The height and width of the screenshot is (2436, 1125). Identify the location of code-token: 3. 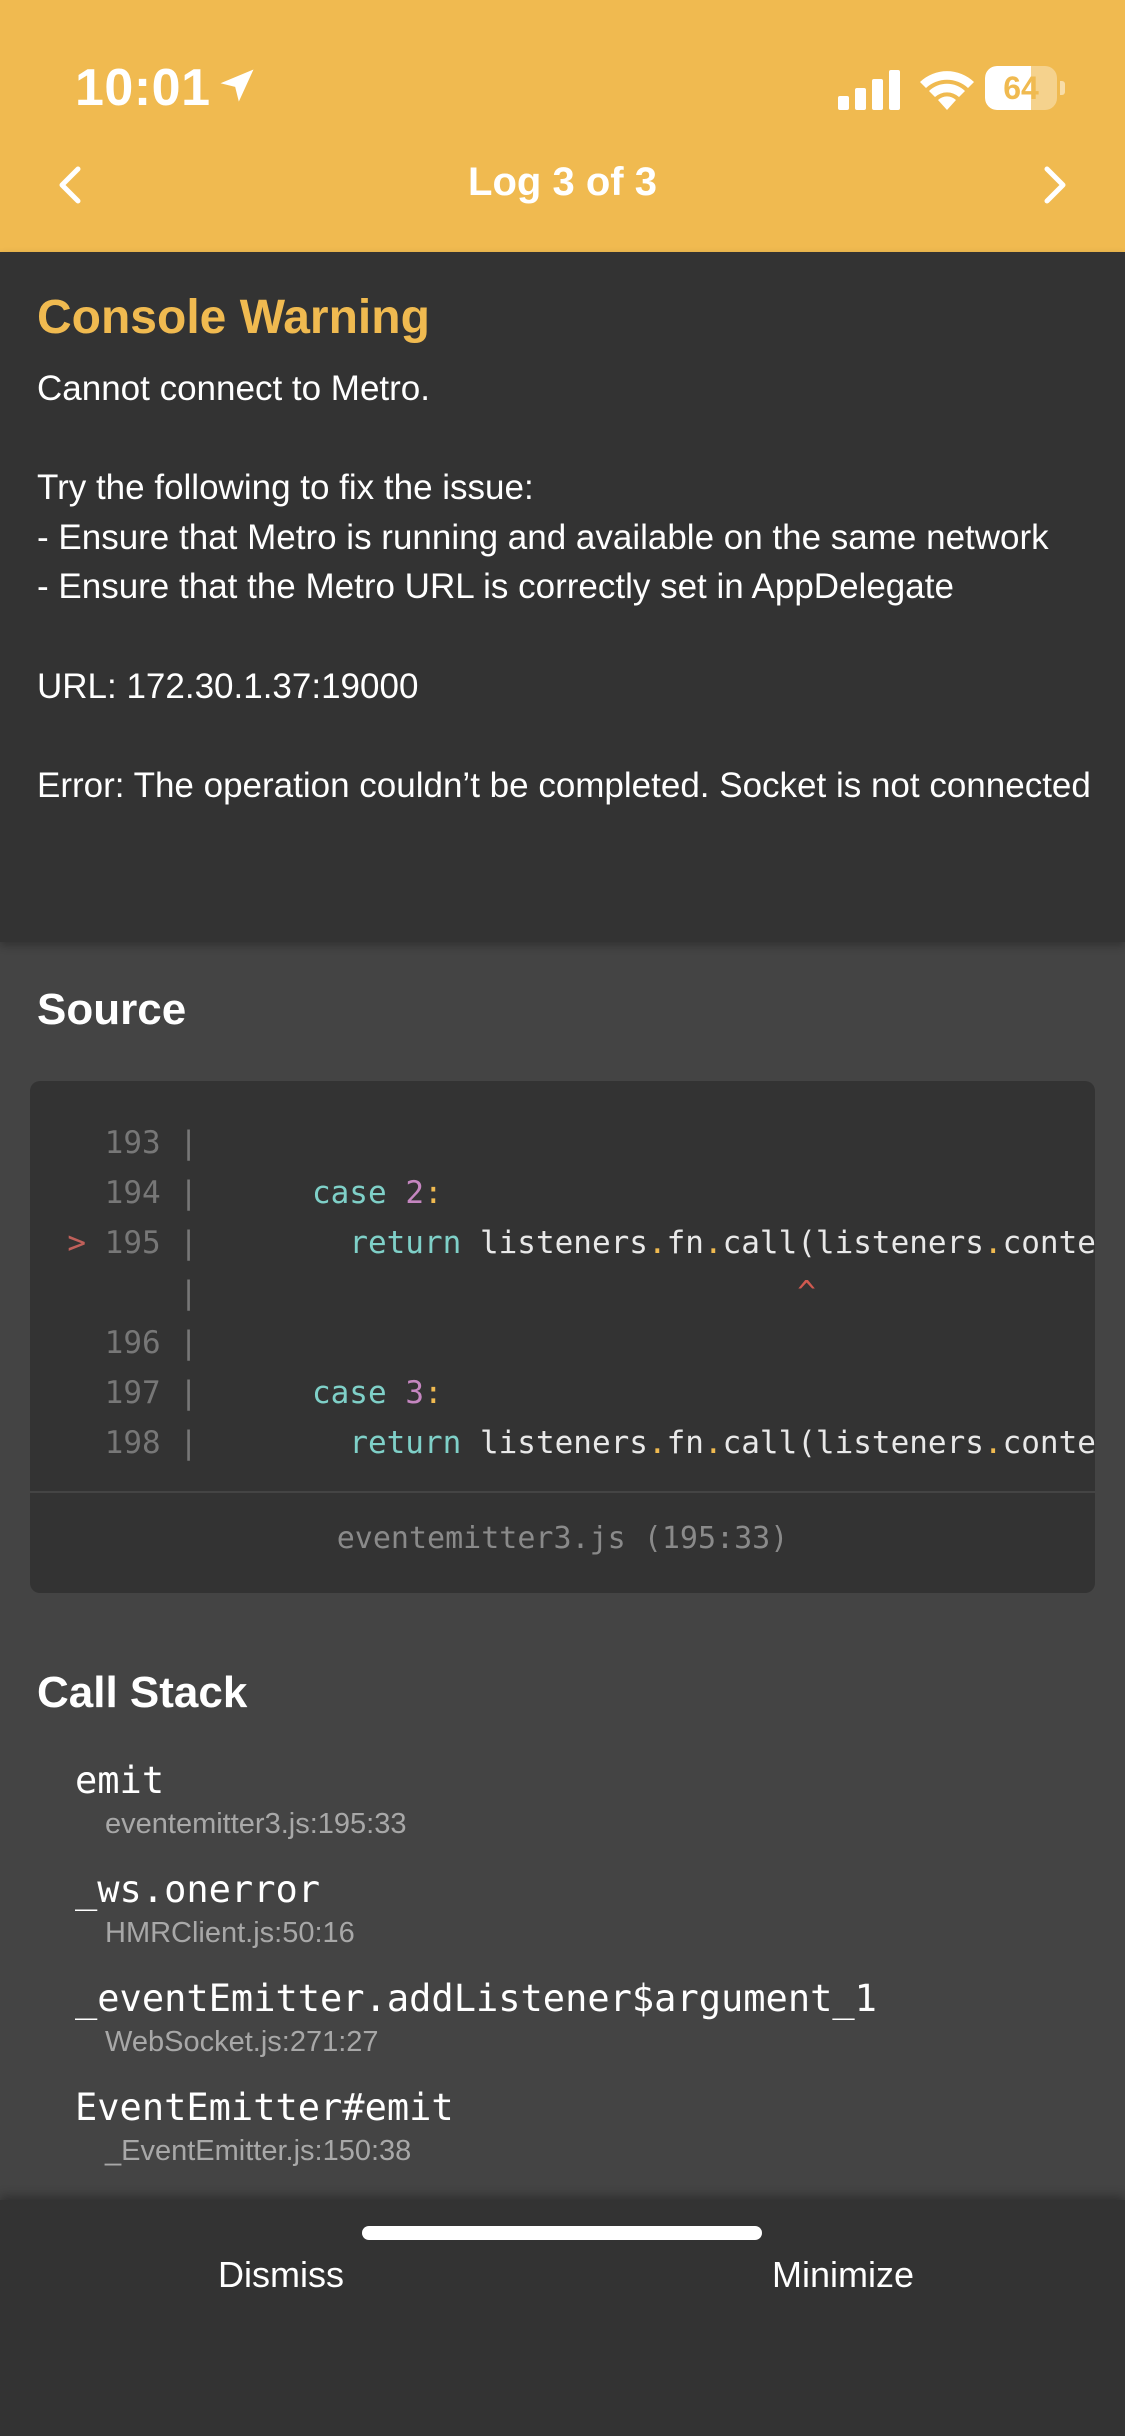
(414, 1393).